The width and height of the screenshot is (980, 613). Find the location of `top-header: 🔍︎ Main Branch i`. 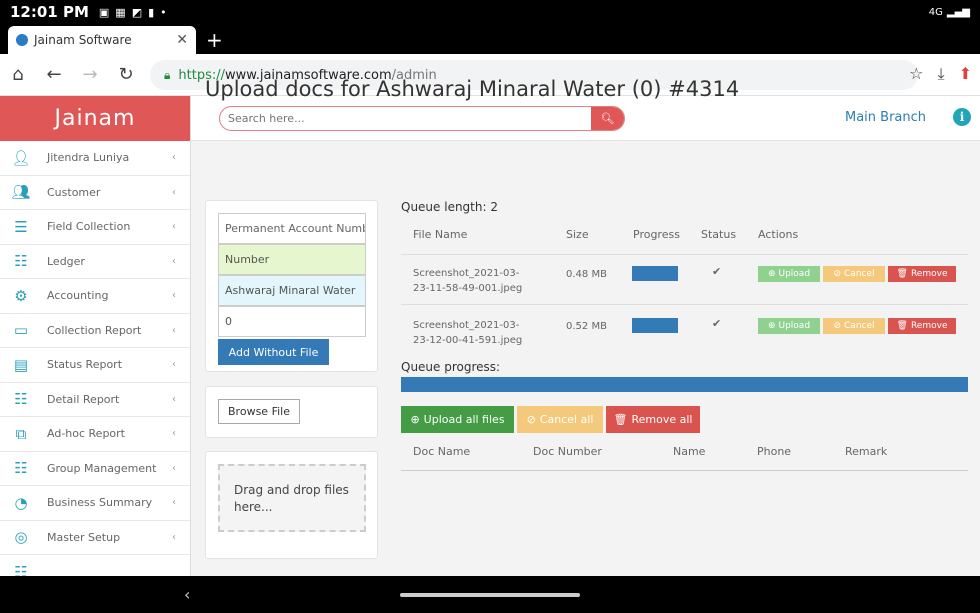

top-header: 🔍︎ Main Branch i is located at coordinates (585, 118).